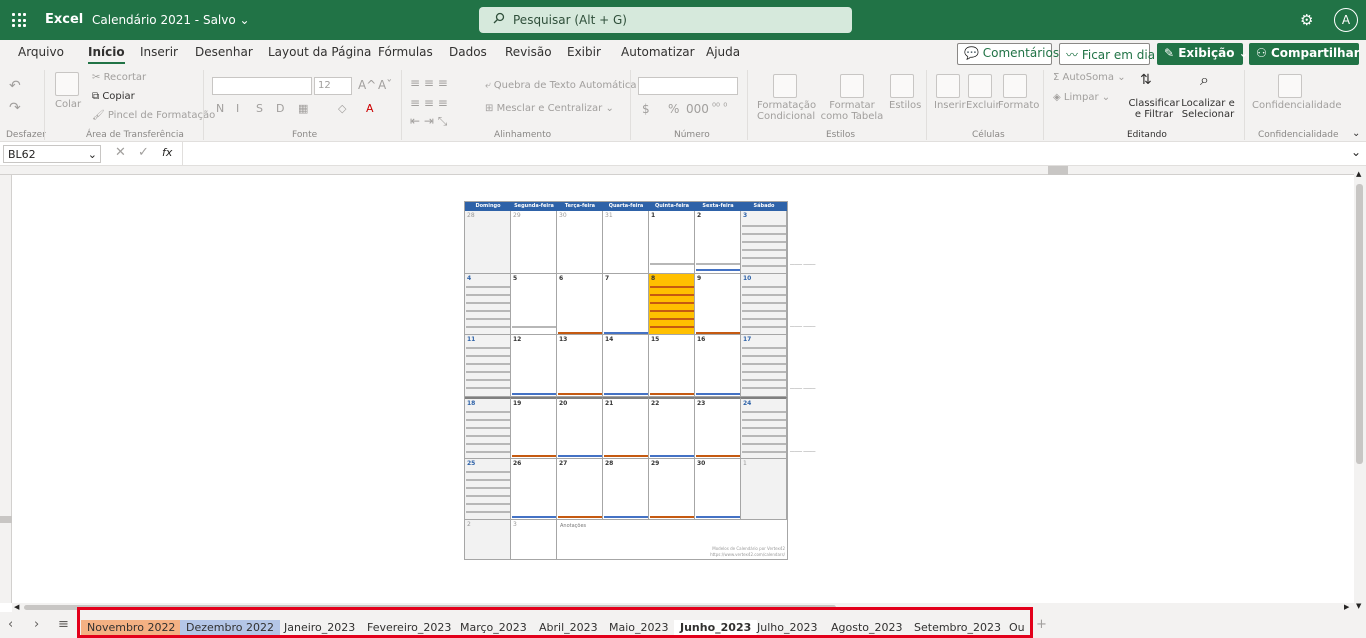  I want to click on day-cell: 20, so click(580, 428).